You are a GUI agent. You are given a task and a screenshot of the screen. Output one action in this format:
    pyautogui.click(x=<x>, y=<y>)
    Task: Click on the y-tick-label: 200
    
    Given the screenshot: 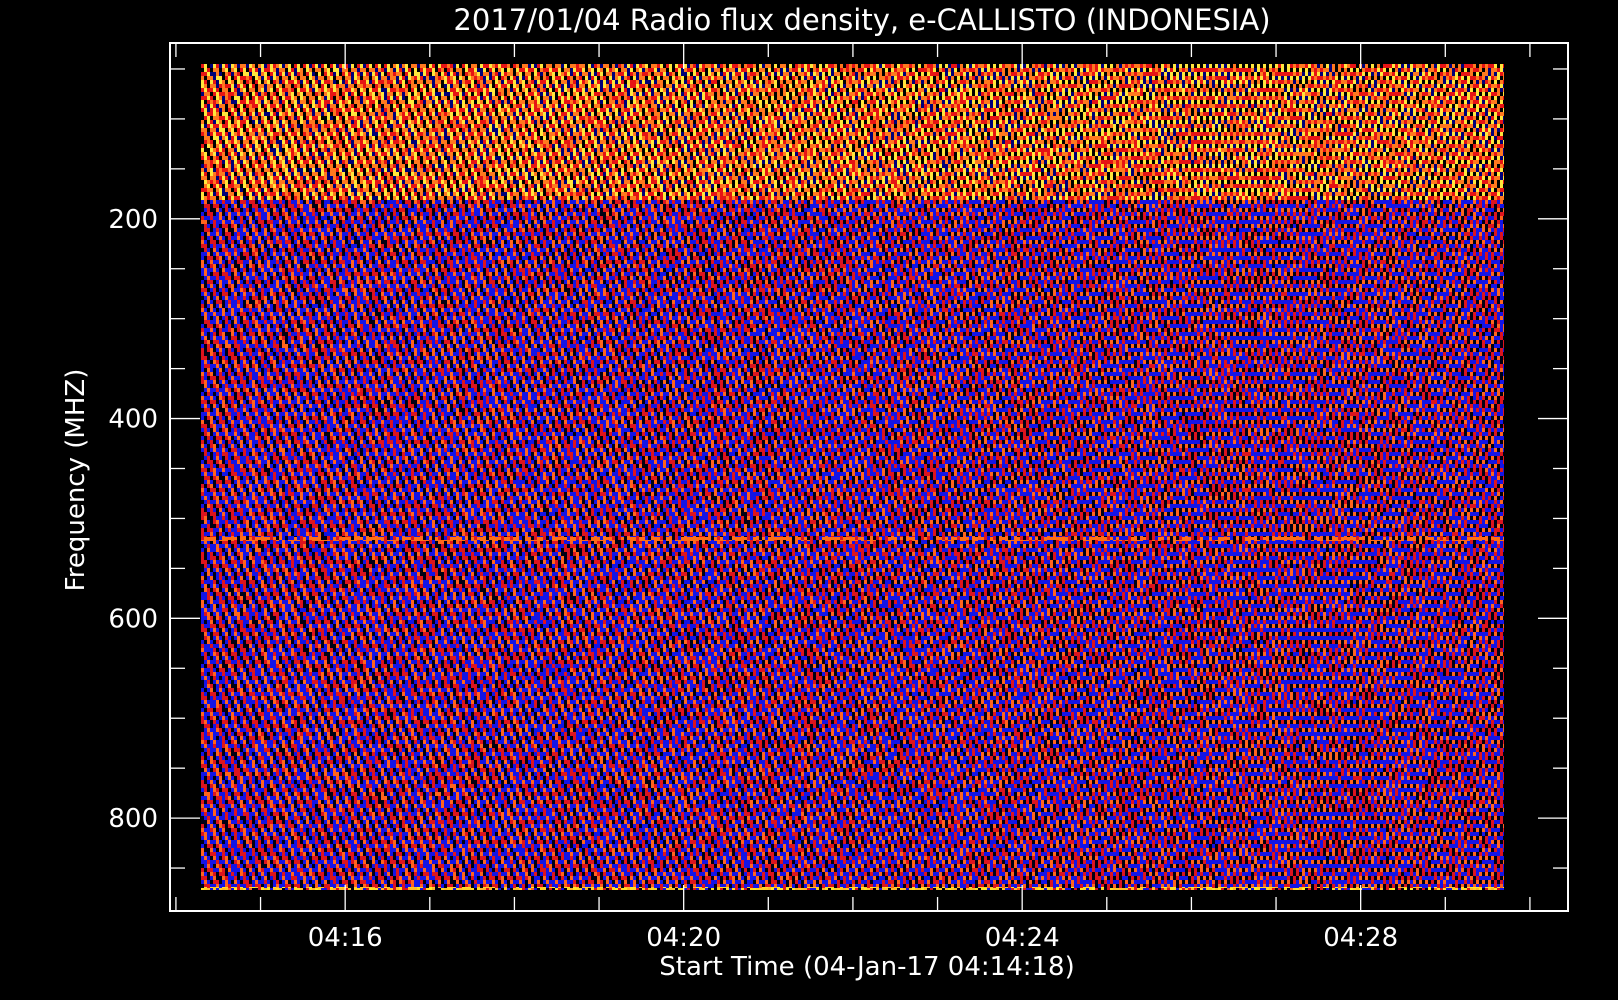 What is the action you would take?
    pyautogui.click(x=133, y=220)
    